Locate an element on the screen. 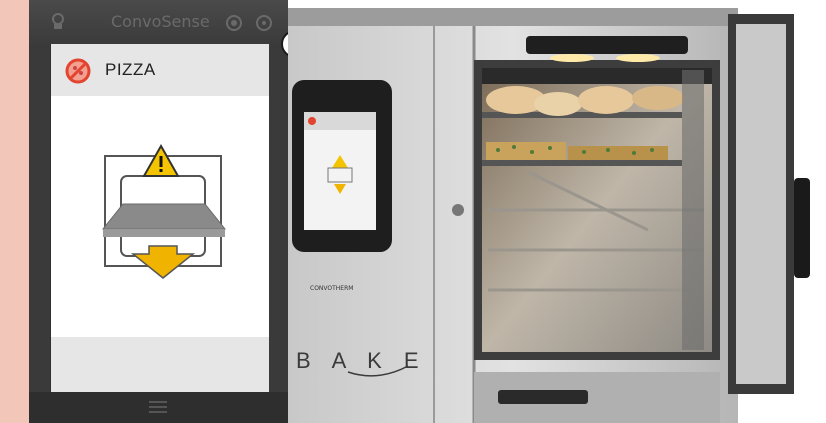  remove-tray-diagram is located at coordinates (164, 211).